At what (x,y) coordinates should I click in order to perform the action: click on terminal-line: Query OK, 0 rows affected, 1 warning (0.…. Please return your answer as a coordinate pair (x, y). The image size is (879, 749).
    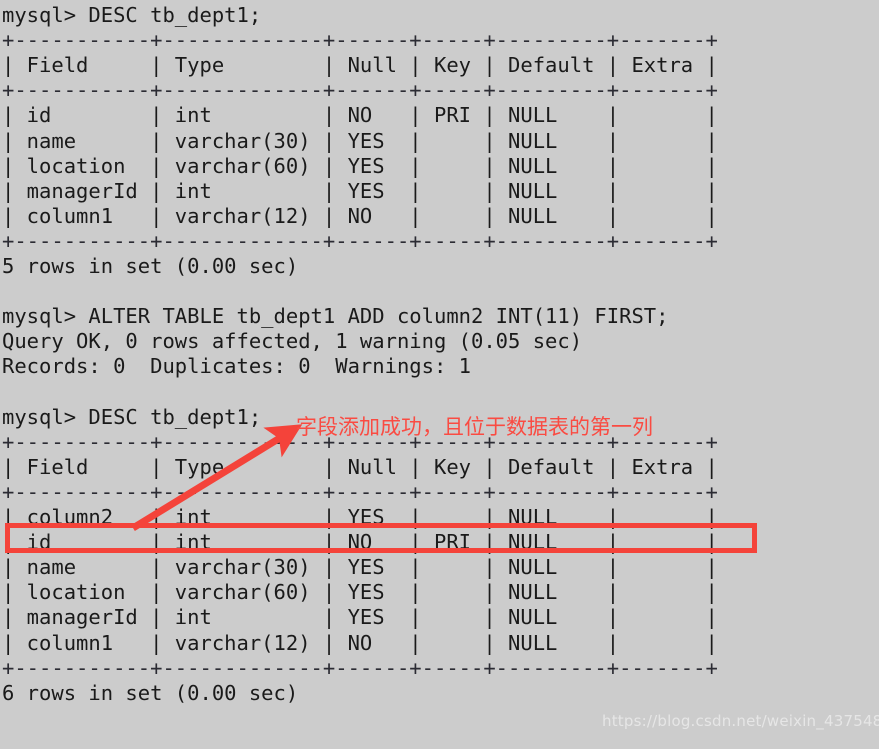
    Looking at the image, I should click on (292, 341).